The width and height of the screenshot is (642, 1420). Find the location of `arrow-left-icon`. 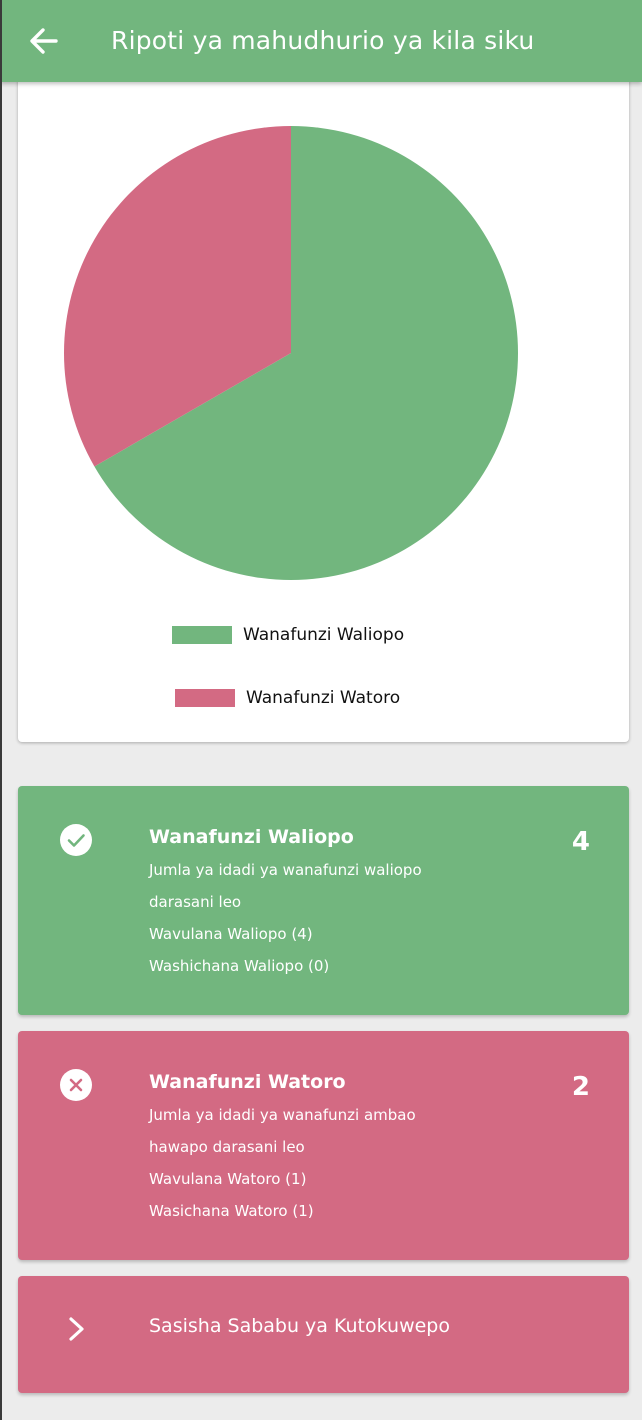

arrow-left-icon is located at coordinates (44, 41).